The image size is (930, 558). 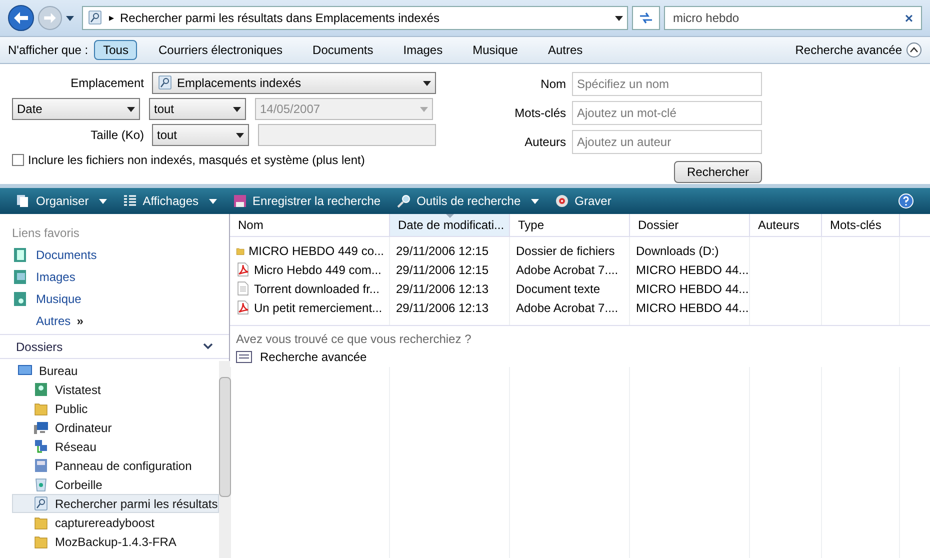 What do you see at coordinates (53, 321) in the screenshot?
I see `more-links: Autres` at bounding box center [53, 321].